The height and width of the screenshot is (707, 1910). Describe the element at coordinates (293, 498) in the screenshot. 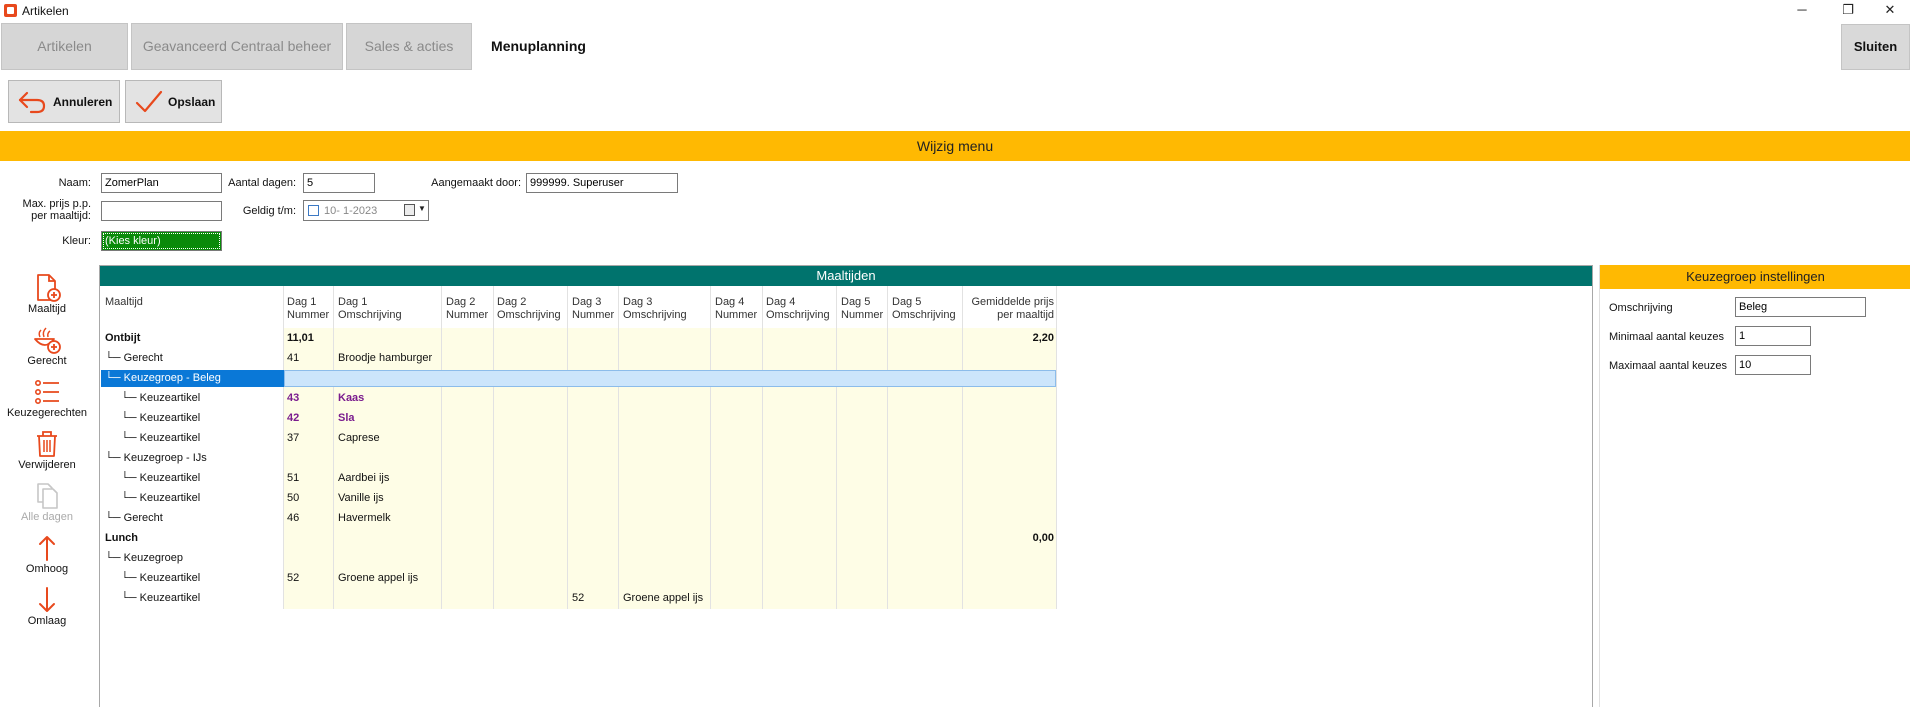

I see `row-keuzeartikel-d1n: 50` at that location.